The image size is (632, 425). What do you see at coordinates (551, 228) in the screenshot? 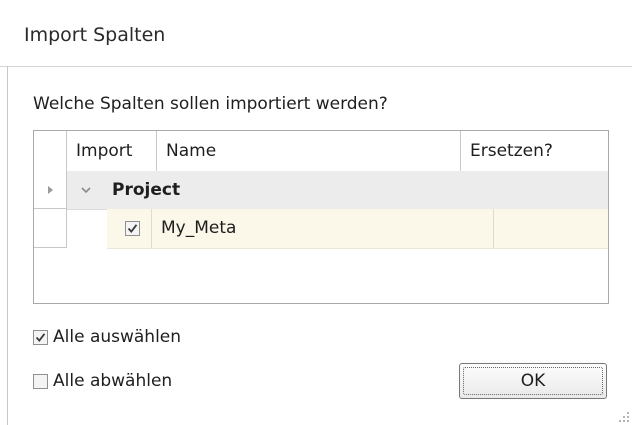
I see `row-replace-cell` at bounding box center [551, 228].